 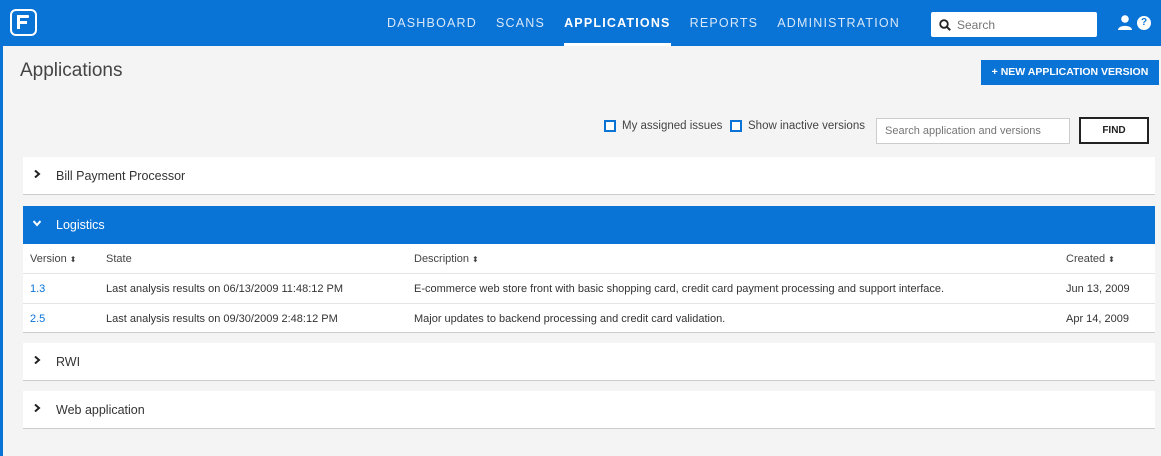 What do you see at coordinates (589, 176) in the screenshot?
I see `app-row-bill-payment-processor: Bill Payment Processor` at bounding box center [589, 176].